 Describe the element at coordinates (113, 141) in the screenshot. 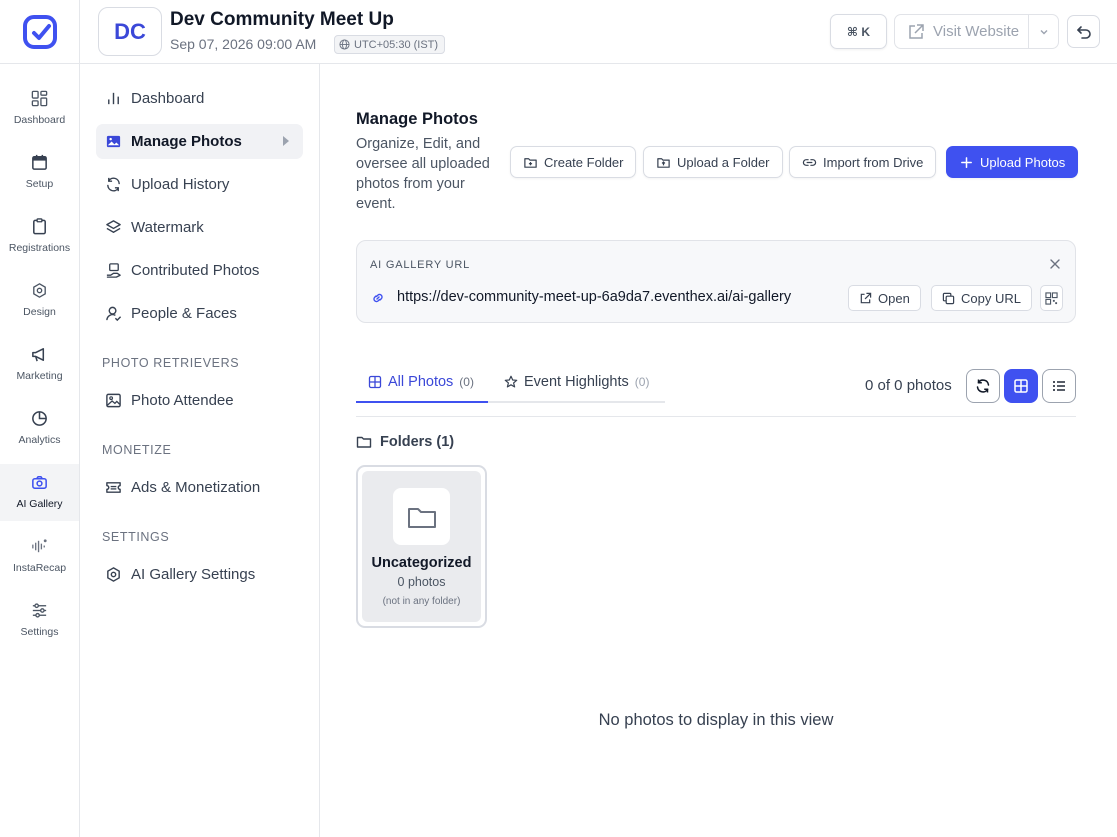

I see `image-icon` at that location.